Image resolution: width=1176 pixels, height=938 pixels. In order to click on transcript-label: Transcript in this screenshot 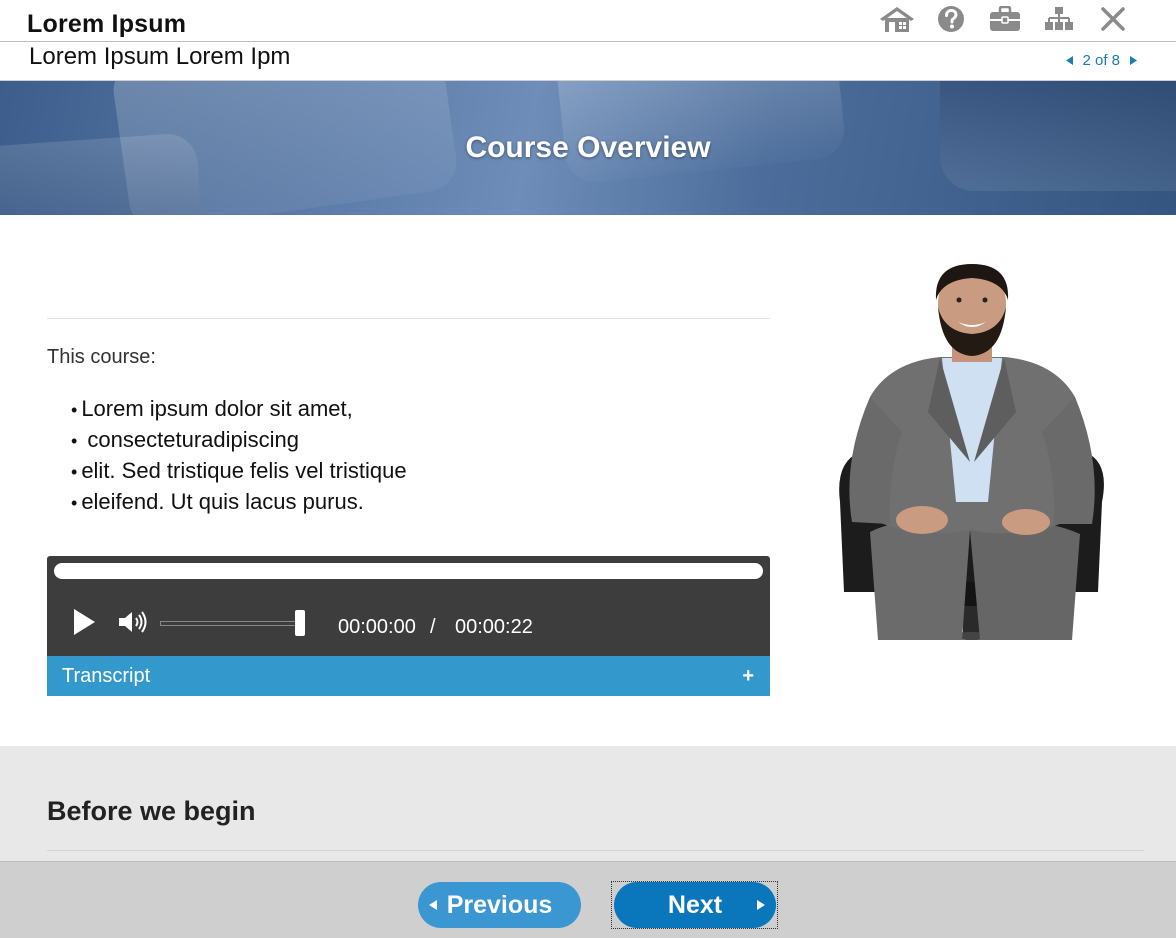, I will do `click(106, 676)`.